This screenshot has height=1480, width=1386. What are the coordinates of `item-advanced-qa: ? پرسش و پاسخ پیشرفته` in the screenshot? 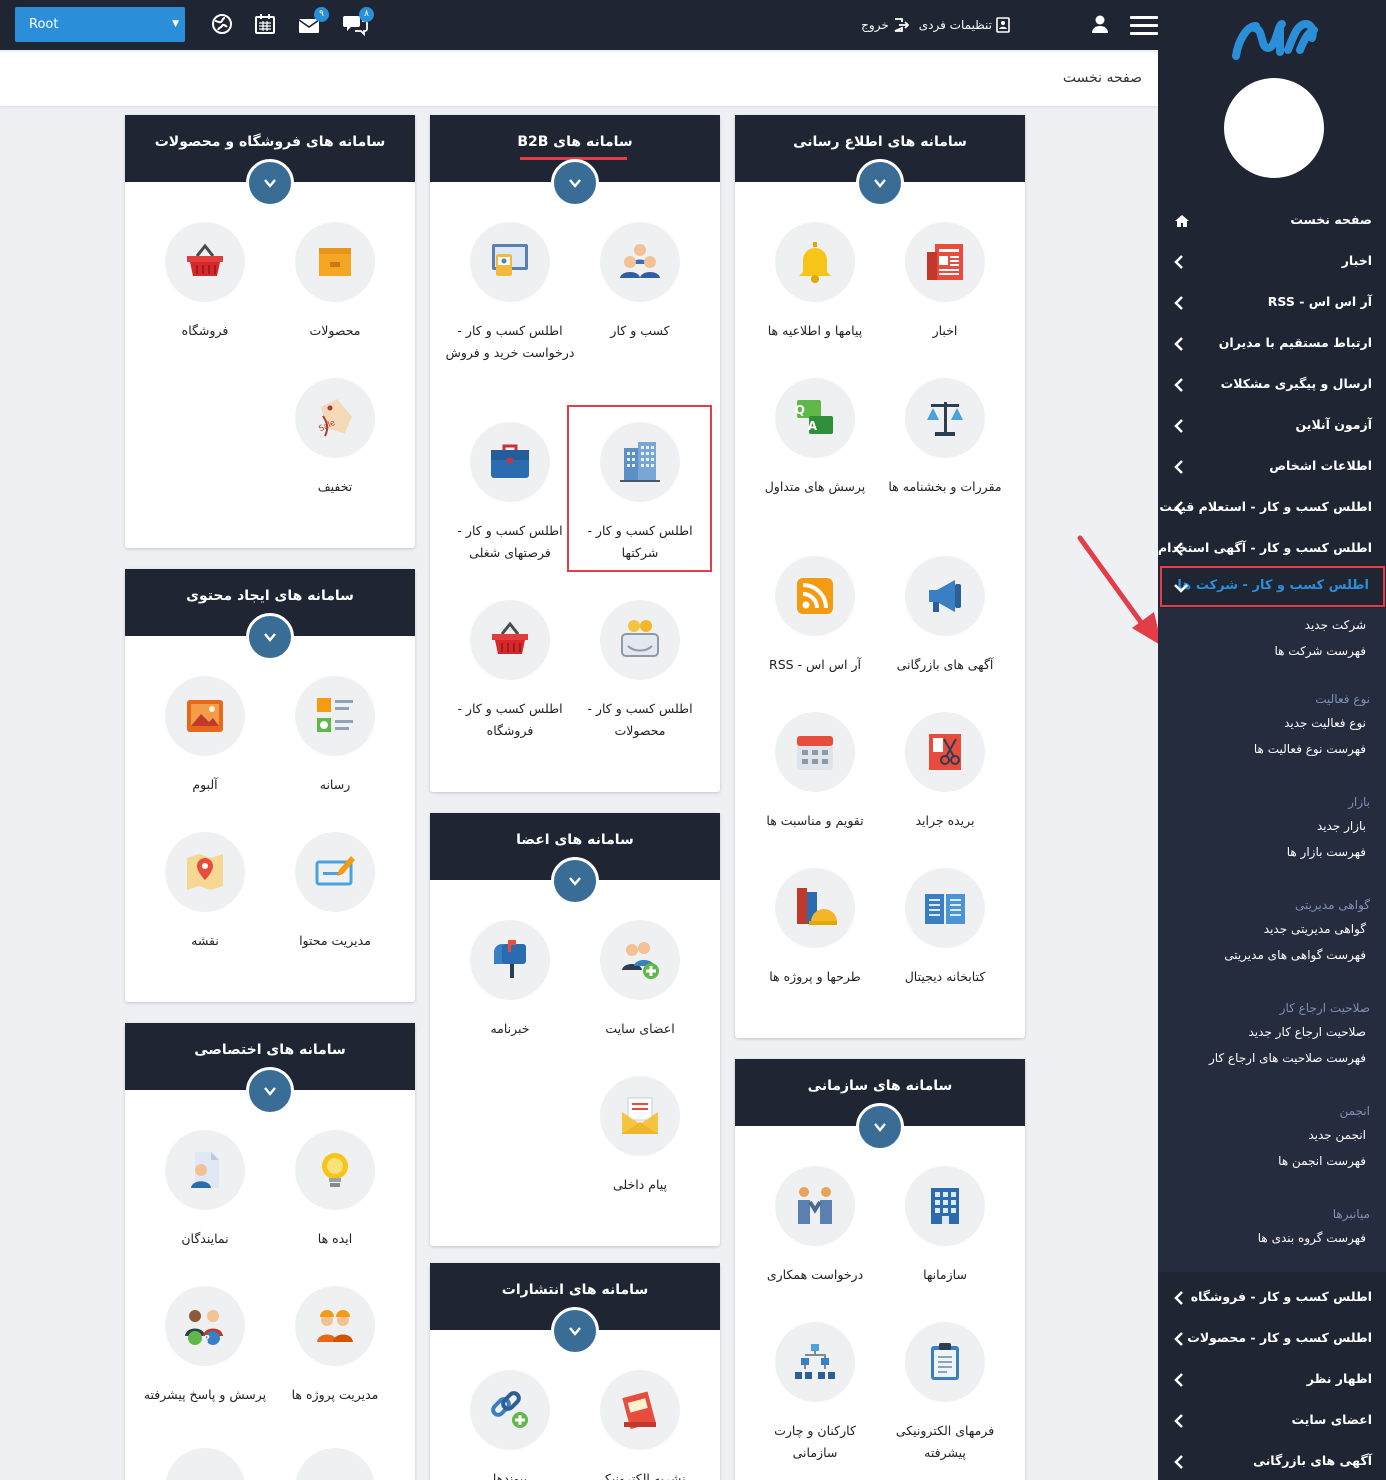 It's located at (205, 1346).